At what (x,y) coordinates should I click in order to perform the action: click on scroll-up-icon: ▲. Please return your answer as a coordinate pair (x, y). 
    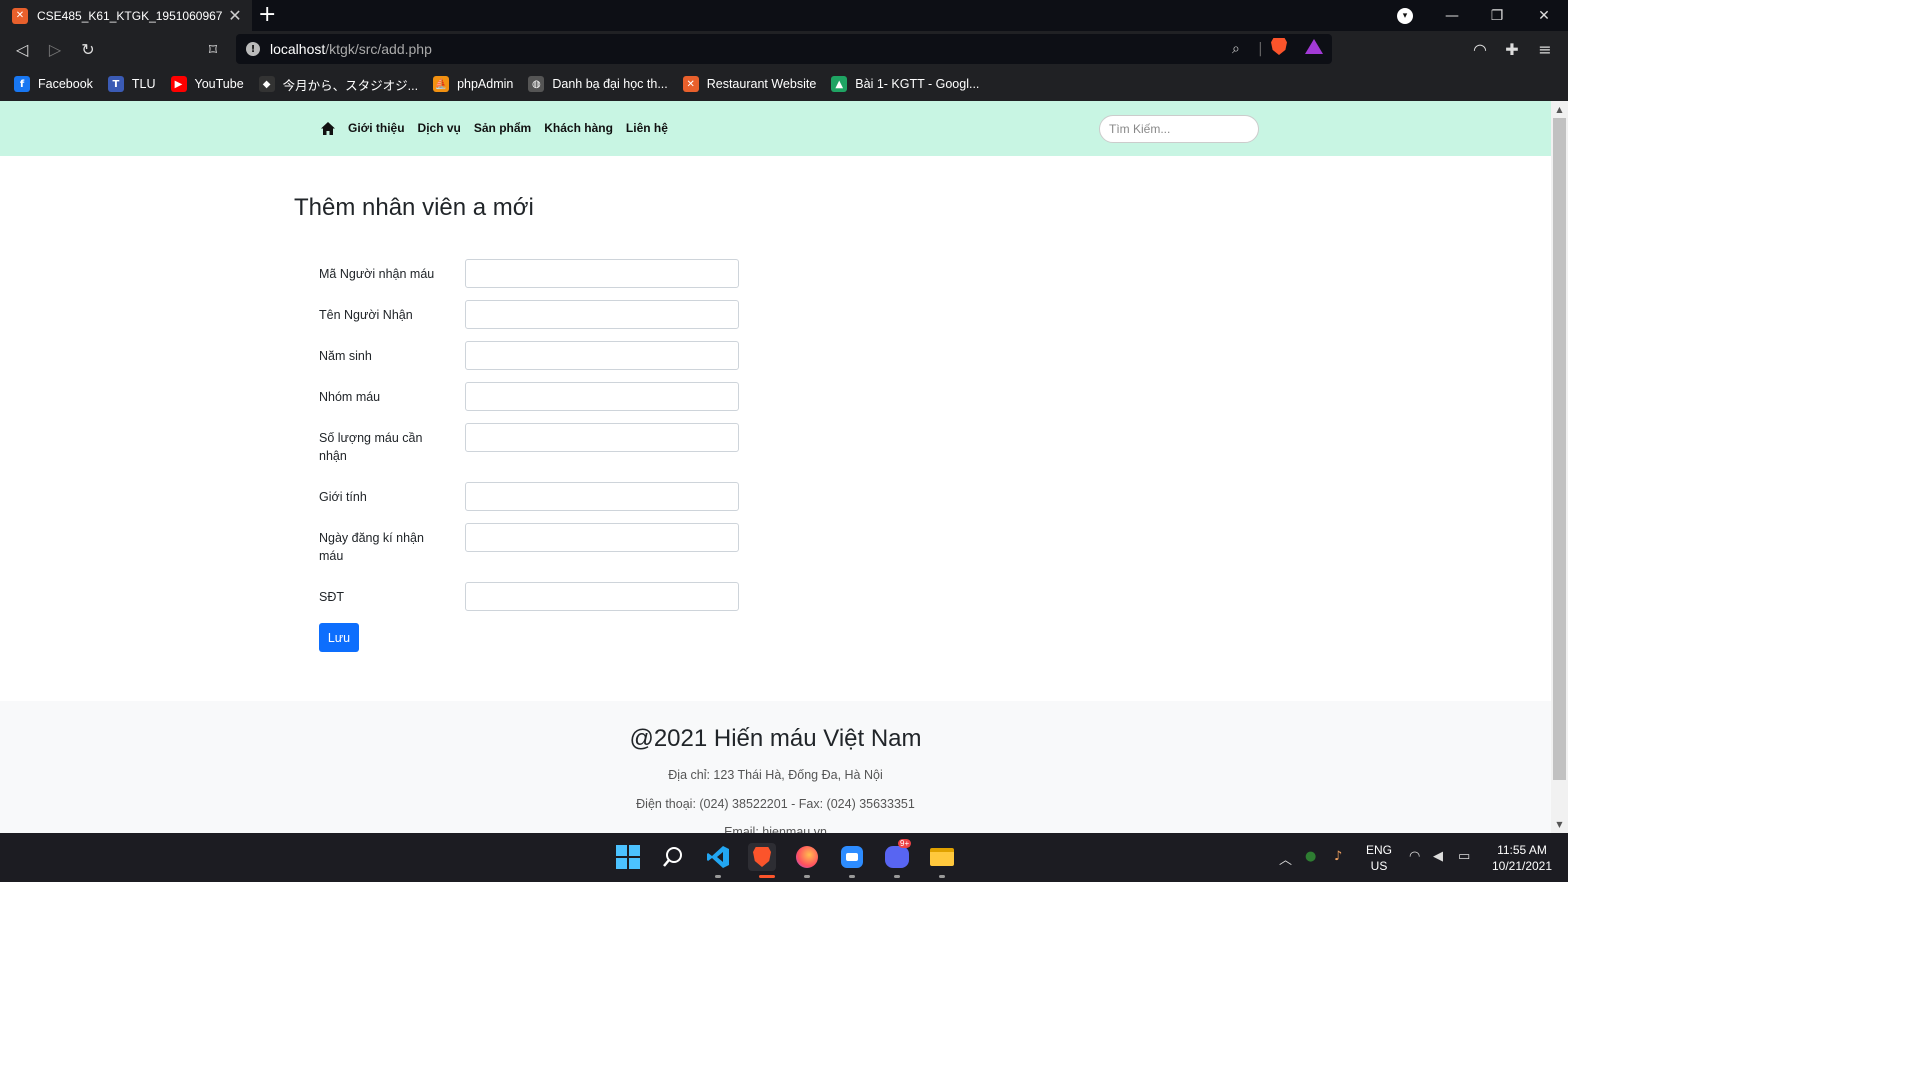
    Looking at the image, I should click on (1559, 109).